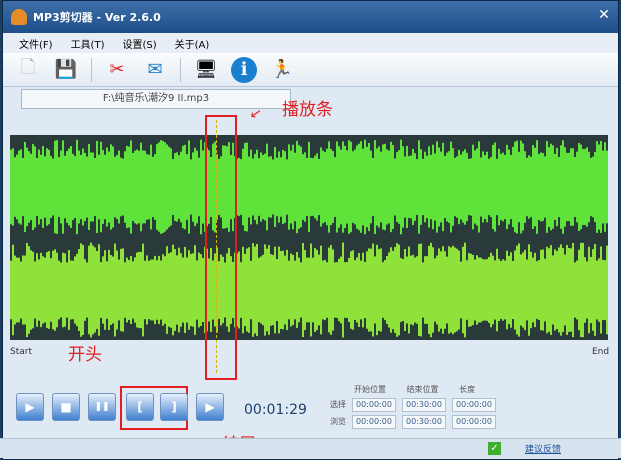  I want to click on menu-settings: 设置(S), so click(139, 43).